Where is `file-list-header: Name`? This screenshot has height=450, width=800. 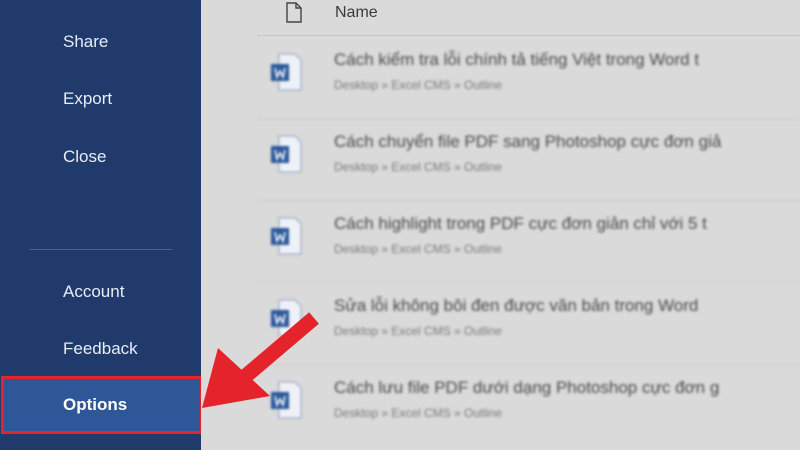 file-list-header: Name is located at coordinates (500, 15).